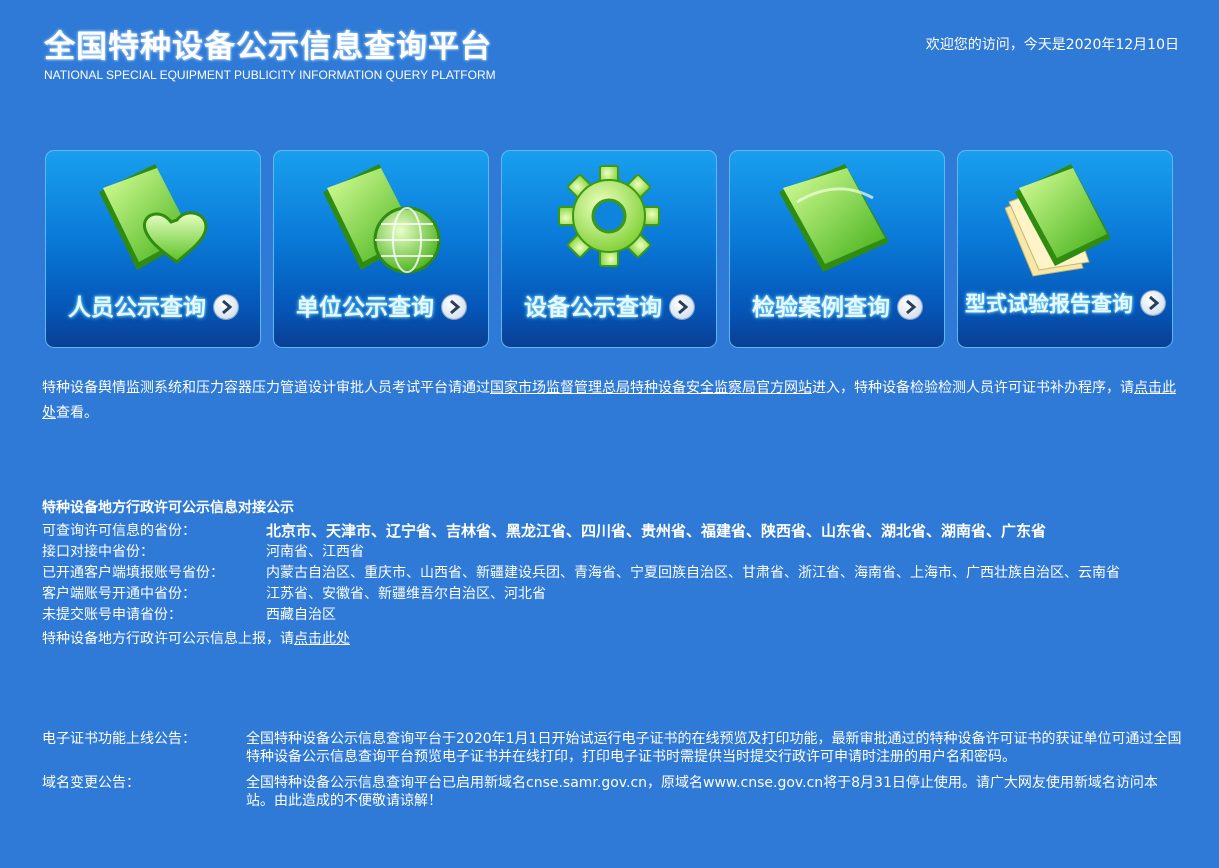 The image size is (1219, 868). I want to click on equipment-query-card: 设备公示查询, so click(609, 249).